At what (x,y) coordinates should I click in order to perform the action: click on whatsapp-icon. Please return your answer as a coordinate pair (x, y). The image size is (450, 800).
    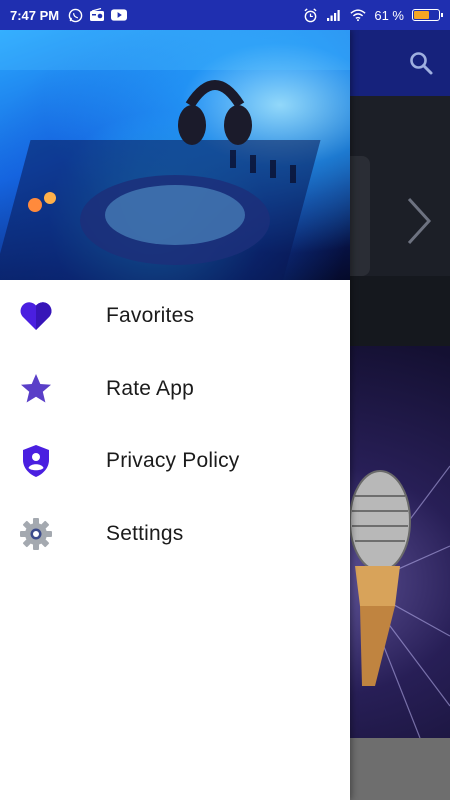
    Looking at the image, I should click on (75, 15).